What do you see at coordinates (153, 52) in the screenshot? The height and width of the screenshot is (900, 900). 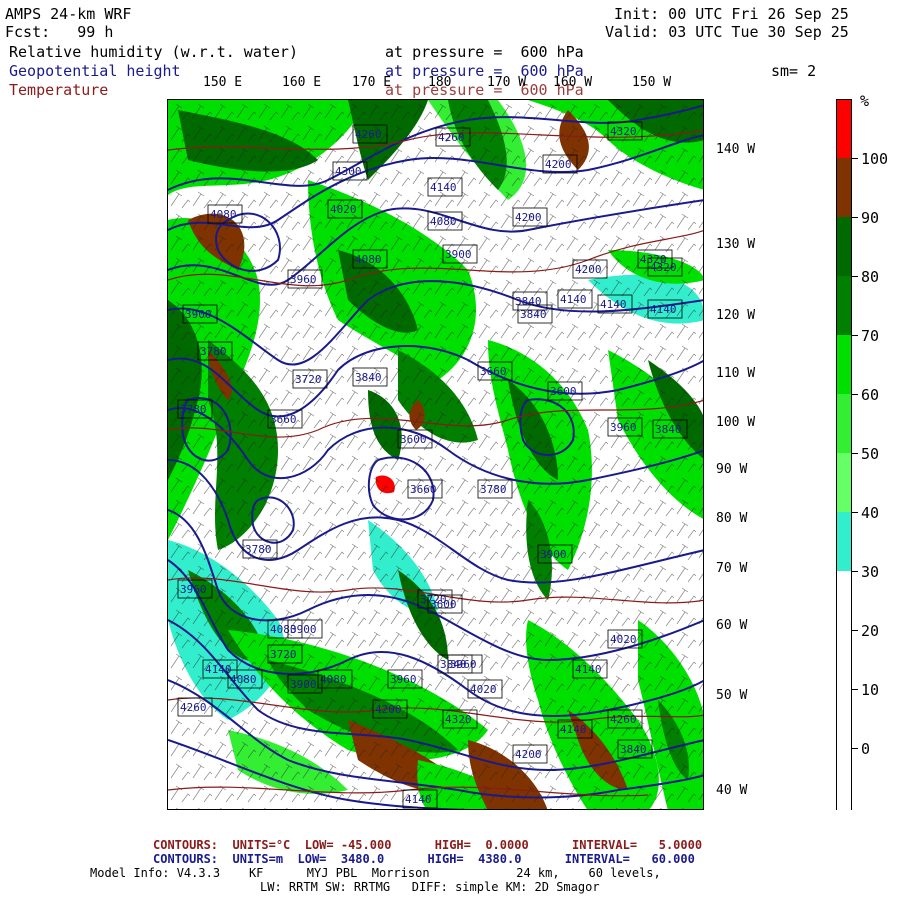 I see `field-rh-name: Relative humidity (w.r.t. water)` at bounding box center [153, 52].